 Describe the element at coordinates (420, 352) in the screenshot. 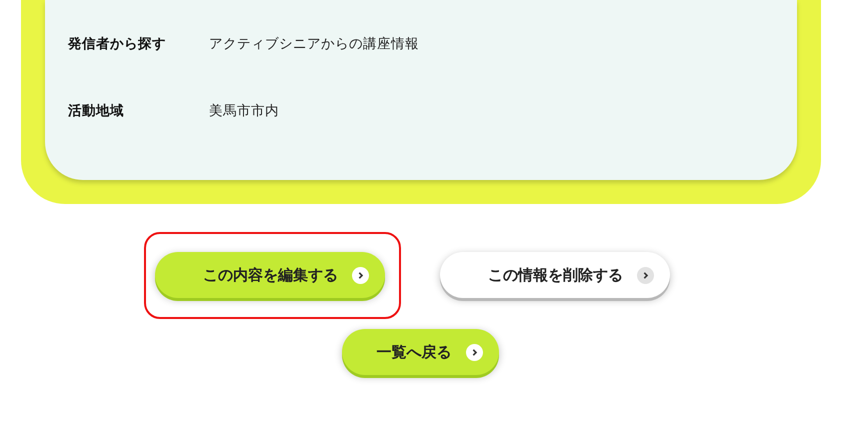

I see `back-button: 一覧へ戻る` at that location.